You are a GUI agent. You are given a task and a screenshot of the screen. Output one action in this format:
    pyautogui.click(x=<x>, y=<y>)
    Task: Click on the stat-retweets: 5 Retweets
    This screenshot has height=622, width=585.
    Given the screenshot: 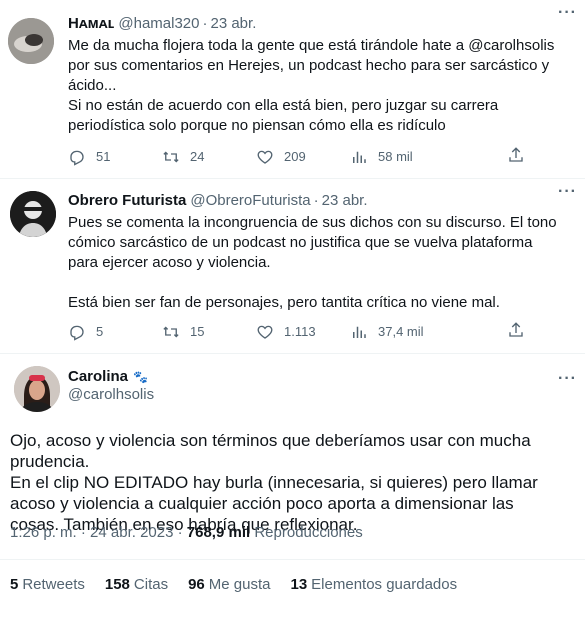 What is the action you would take?
    pyautogui.click(x=47, y=584)
    